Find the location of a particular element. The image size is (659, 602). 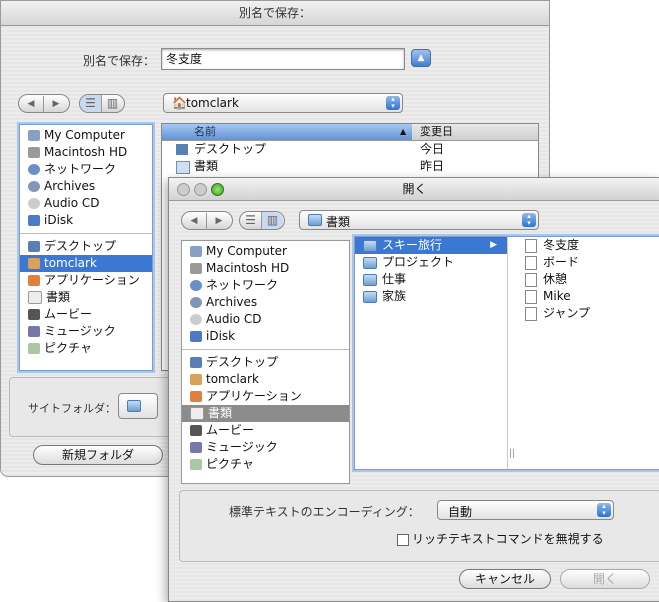

ignore-rich-text-label: リッチテキストコマンドを無視する is located at coordinates (508, 539).